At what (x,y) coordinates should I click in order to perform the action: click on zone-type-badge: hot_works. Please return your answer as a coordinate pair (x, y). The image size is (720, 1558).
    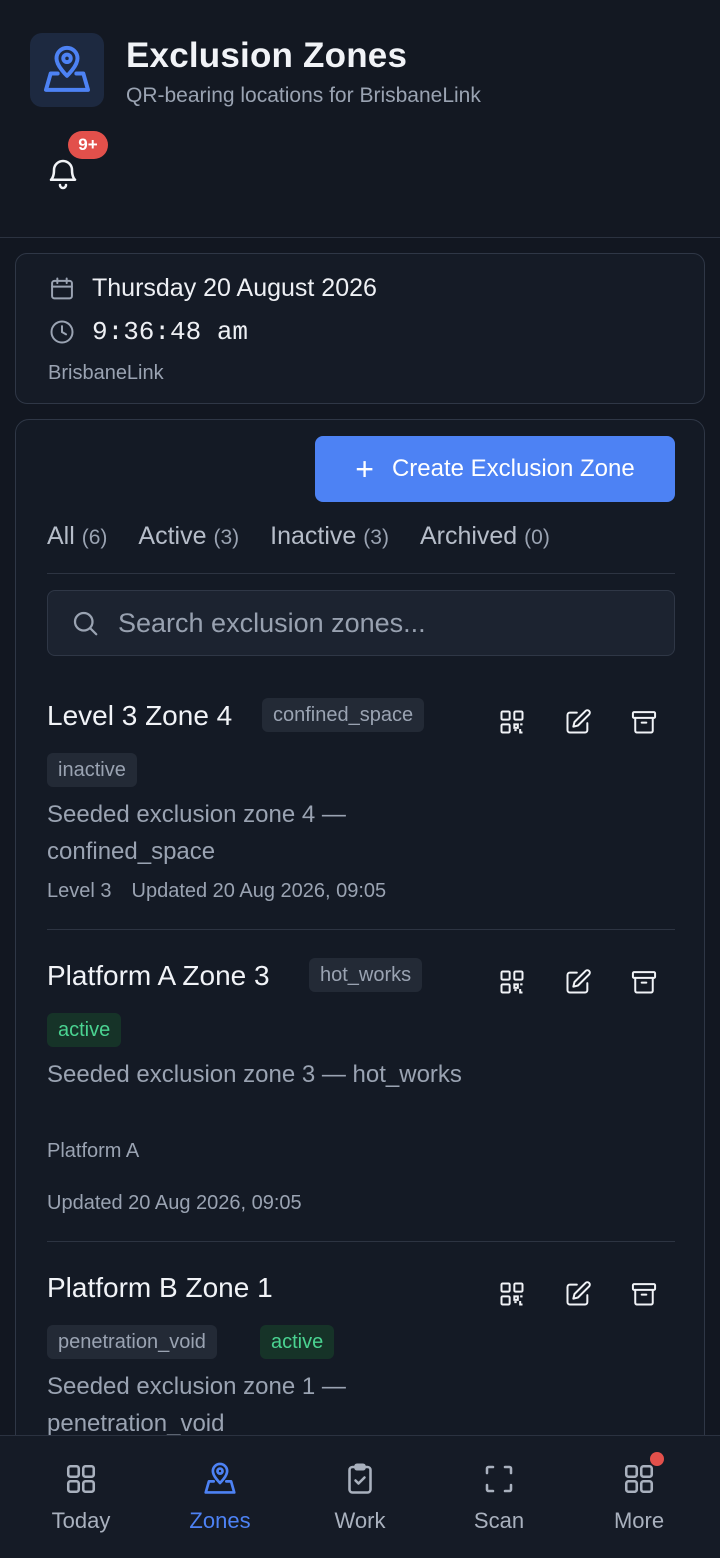
    Looking at the image, I should click on (366, 975).